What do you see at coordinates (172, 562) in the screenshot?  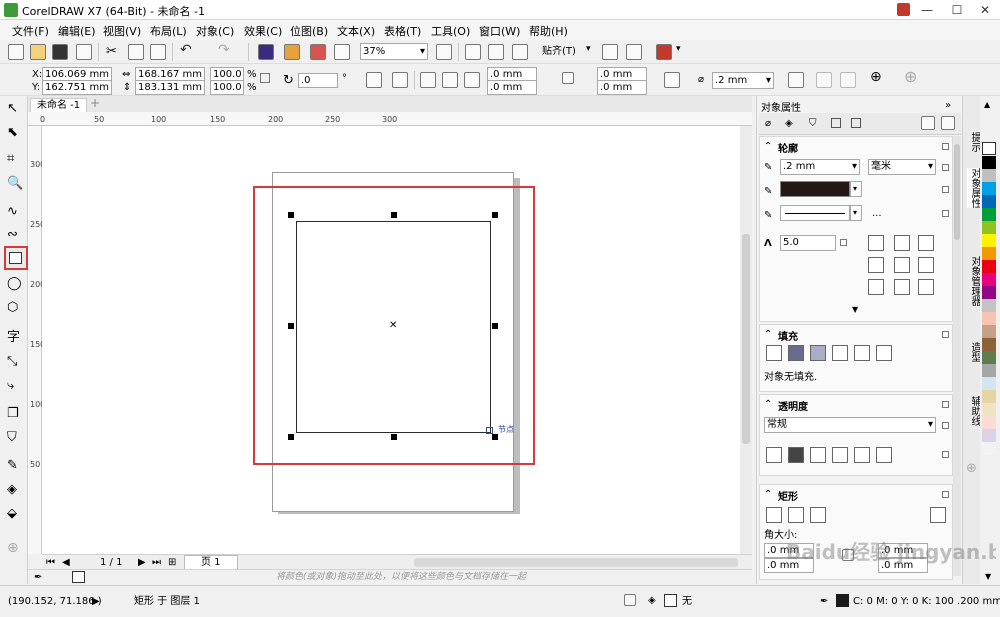 I see `add-page-icon: ⊞` at bounding box center [172, 562].